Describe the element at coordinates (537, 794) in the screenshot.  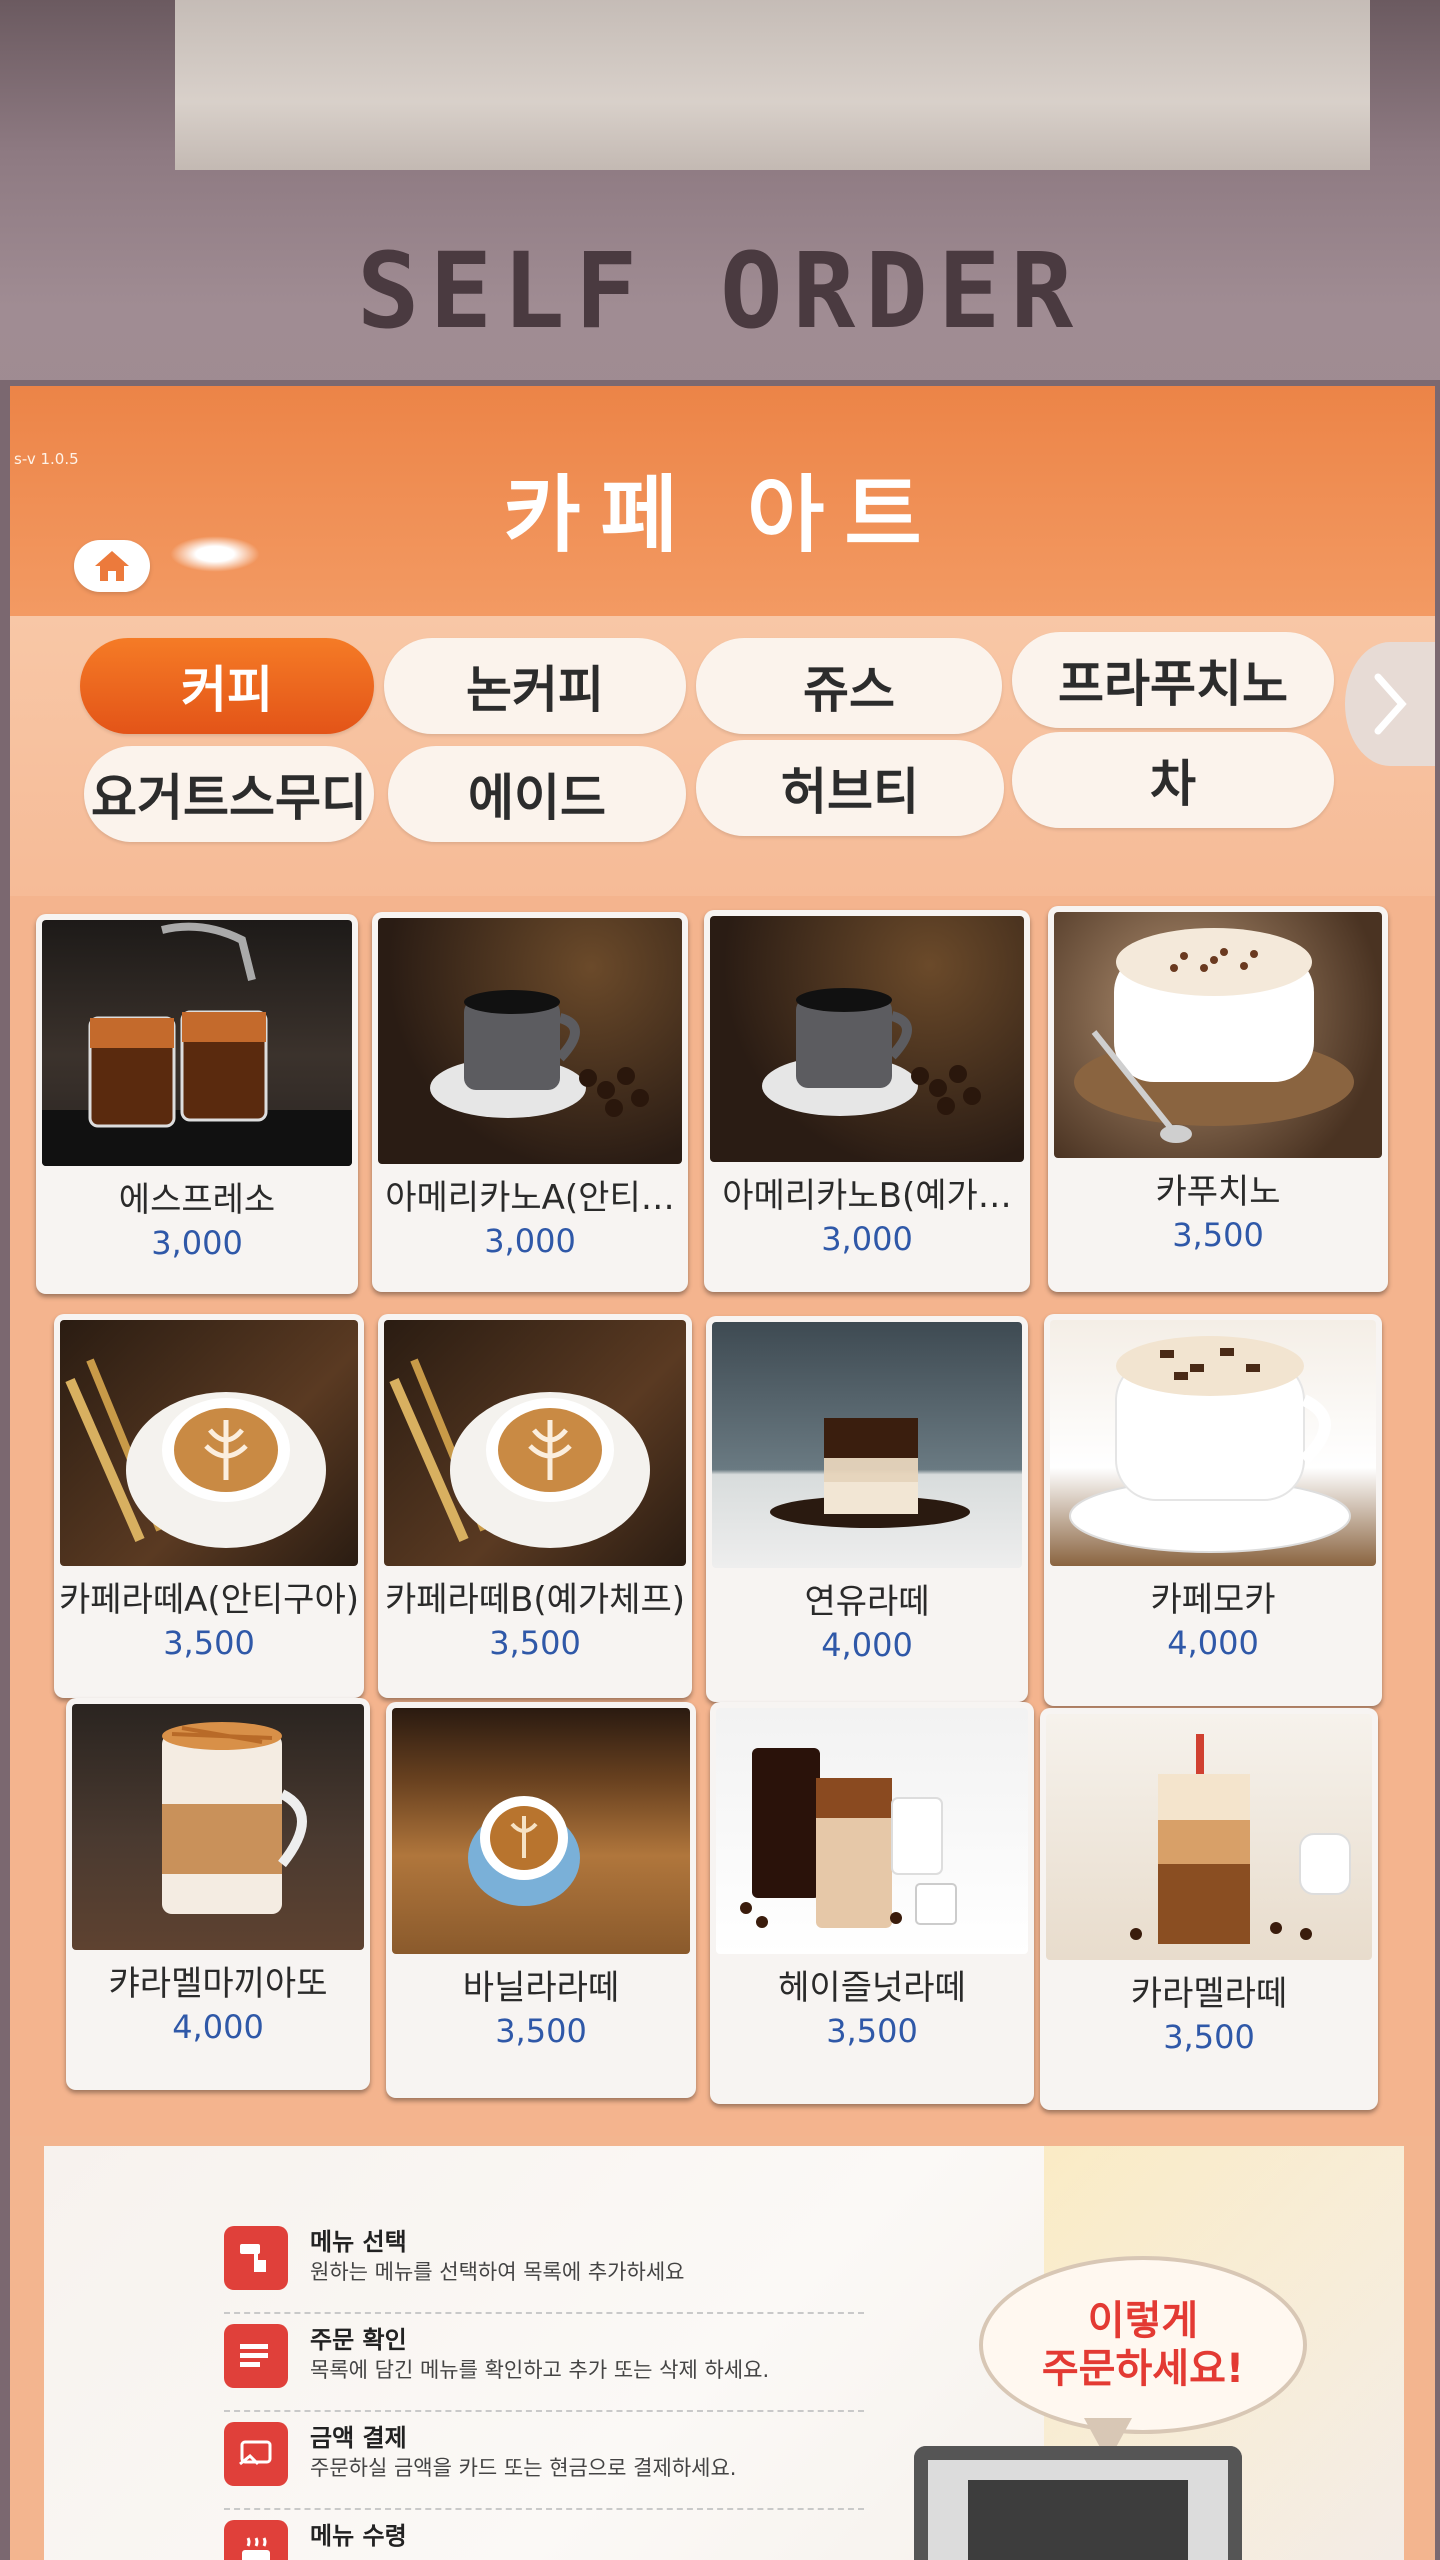
I see `tab-ade: 에이드` at that location.